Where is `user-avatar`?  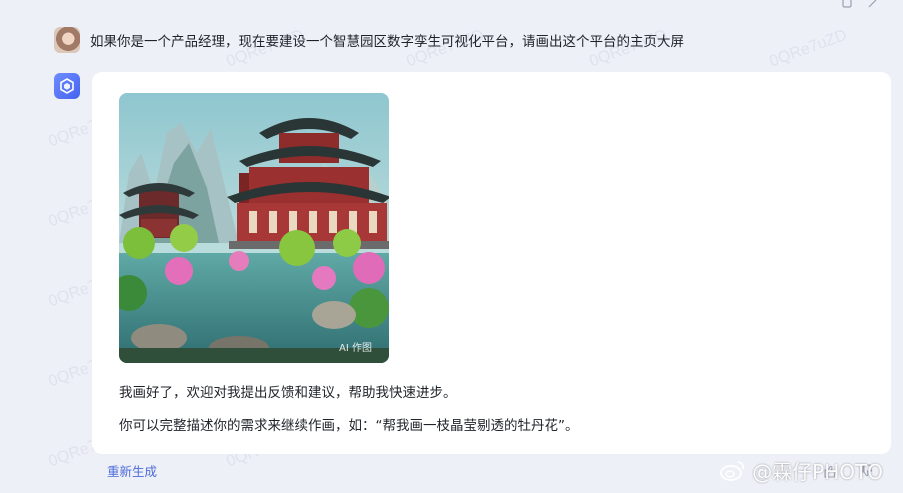 user-avatar is located at coordinates (67, 40).